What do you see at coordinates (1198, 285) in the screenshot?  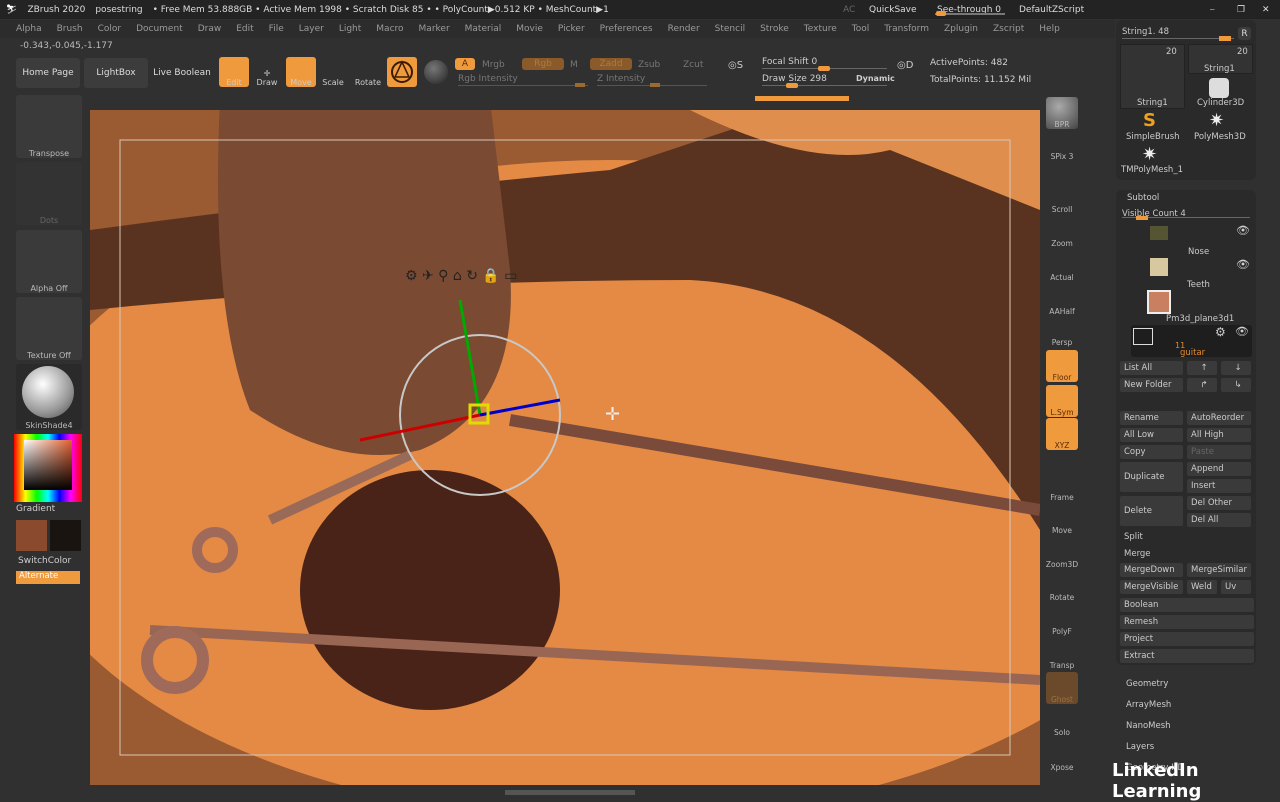 I see `subtool-item-teeth: Teeth` at bounding box center [1198, 285].